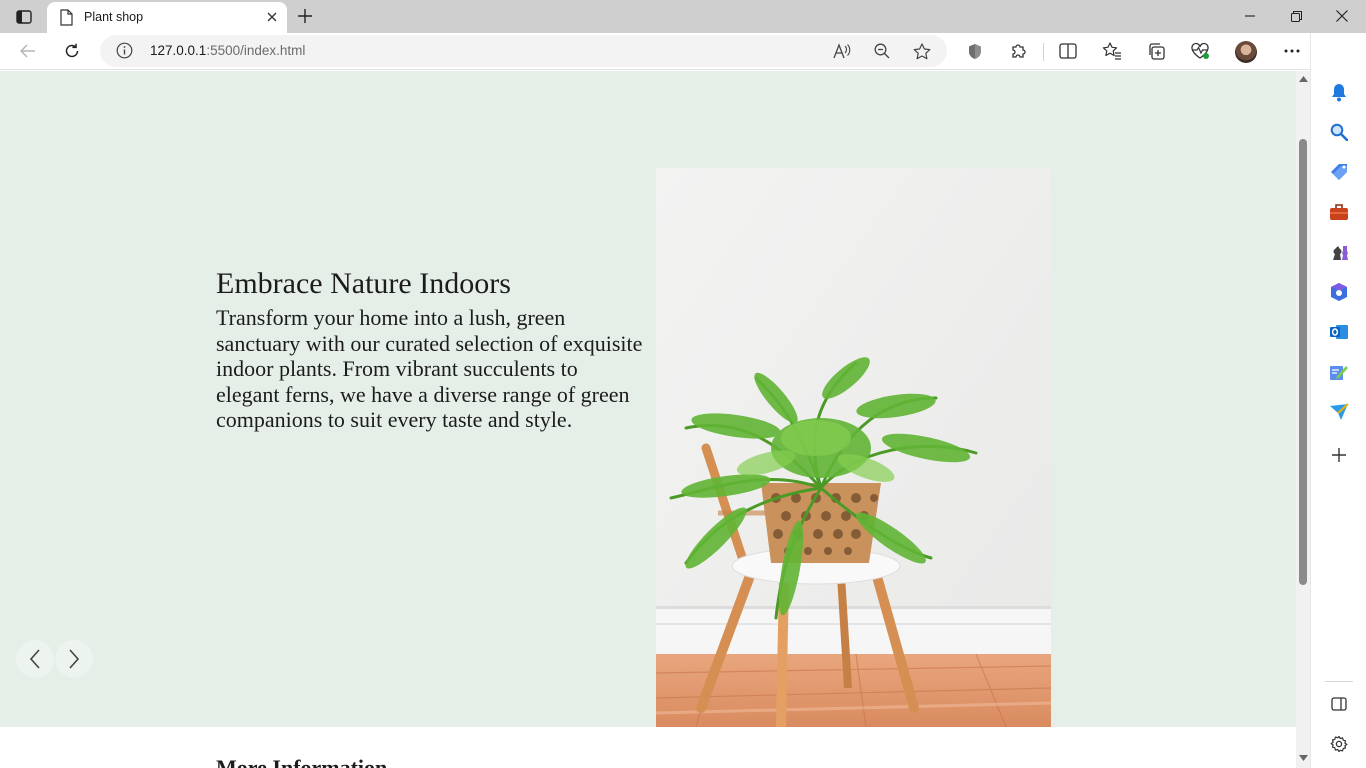  I want to click on edge-sidebar, so click(1338, 400).